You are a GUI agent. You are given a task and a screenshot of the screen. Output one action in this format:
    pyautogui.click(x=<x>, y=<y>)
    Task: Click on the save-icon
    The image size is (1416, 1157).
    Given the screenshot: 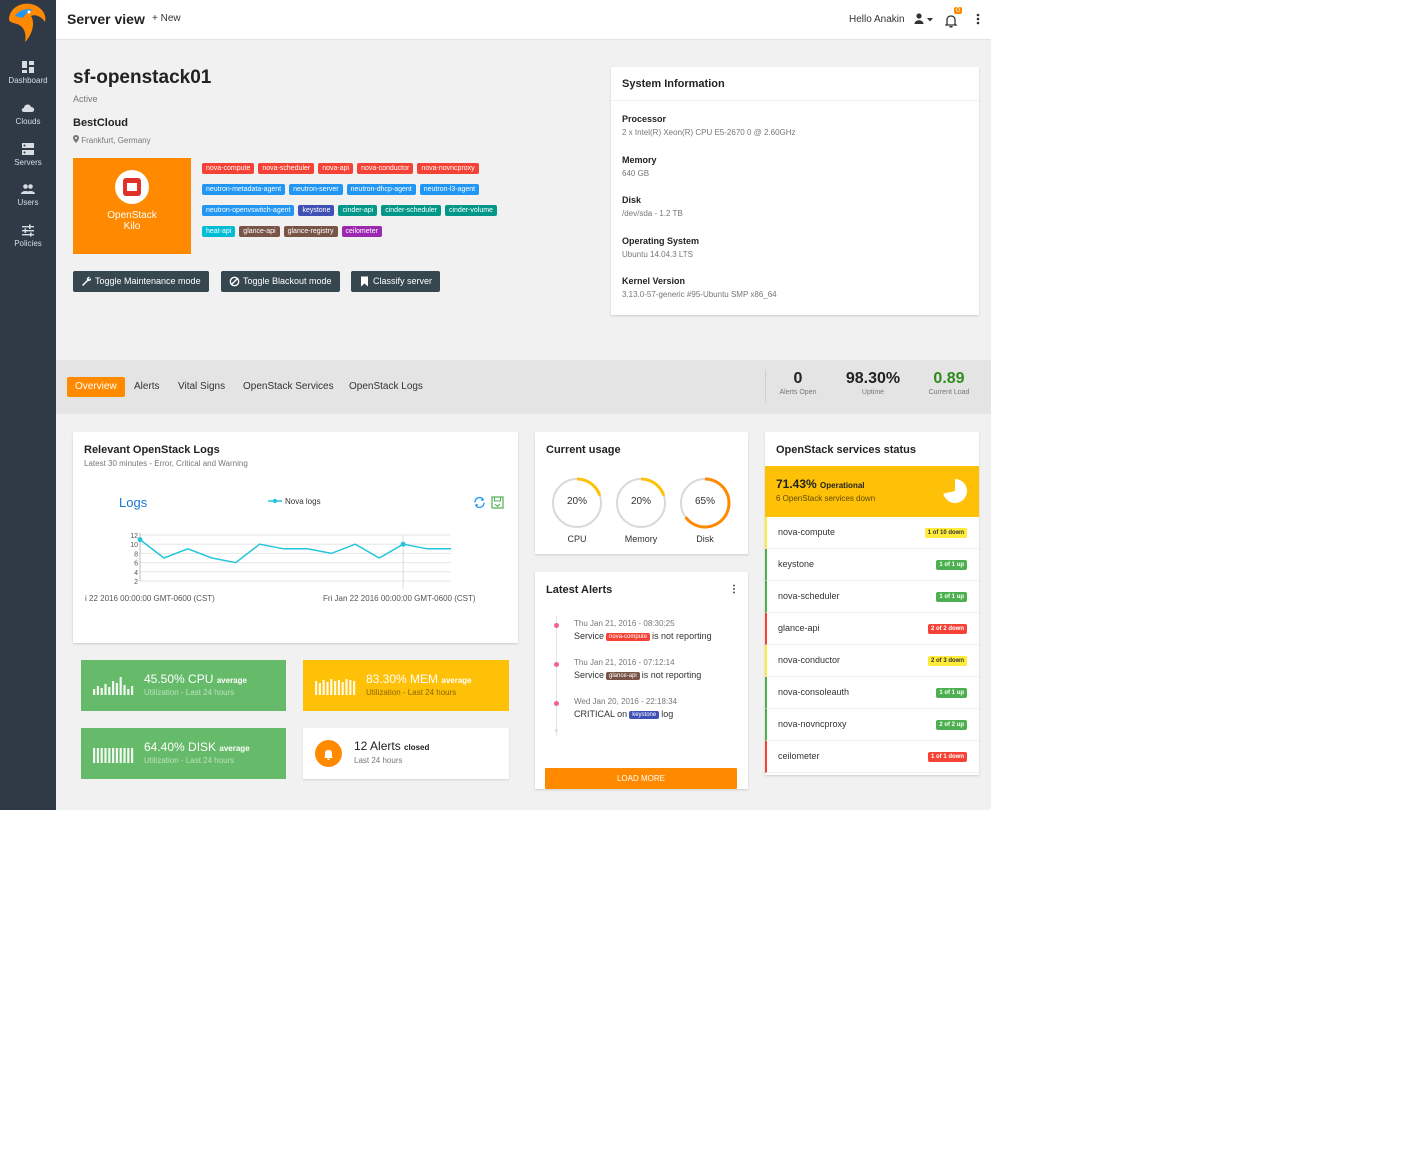 What is the action you would take?
    pyautogui.click(x=497, y=502)
    